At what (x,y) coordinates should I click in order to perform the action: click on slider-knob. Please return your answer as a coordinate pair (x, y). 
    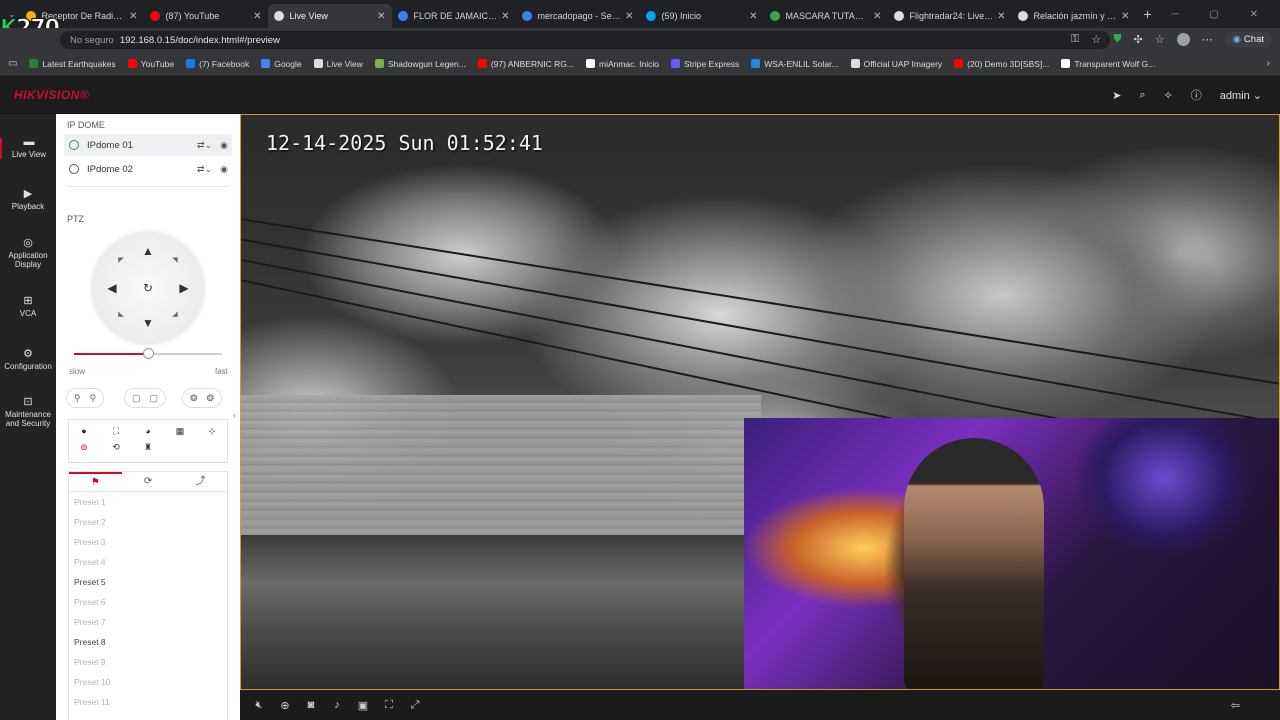
    Looking at the image, I should click on (148, 353).